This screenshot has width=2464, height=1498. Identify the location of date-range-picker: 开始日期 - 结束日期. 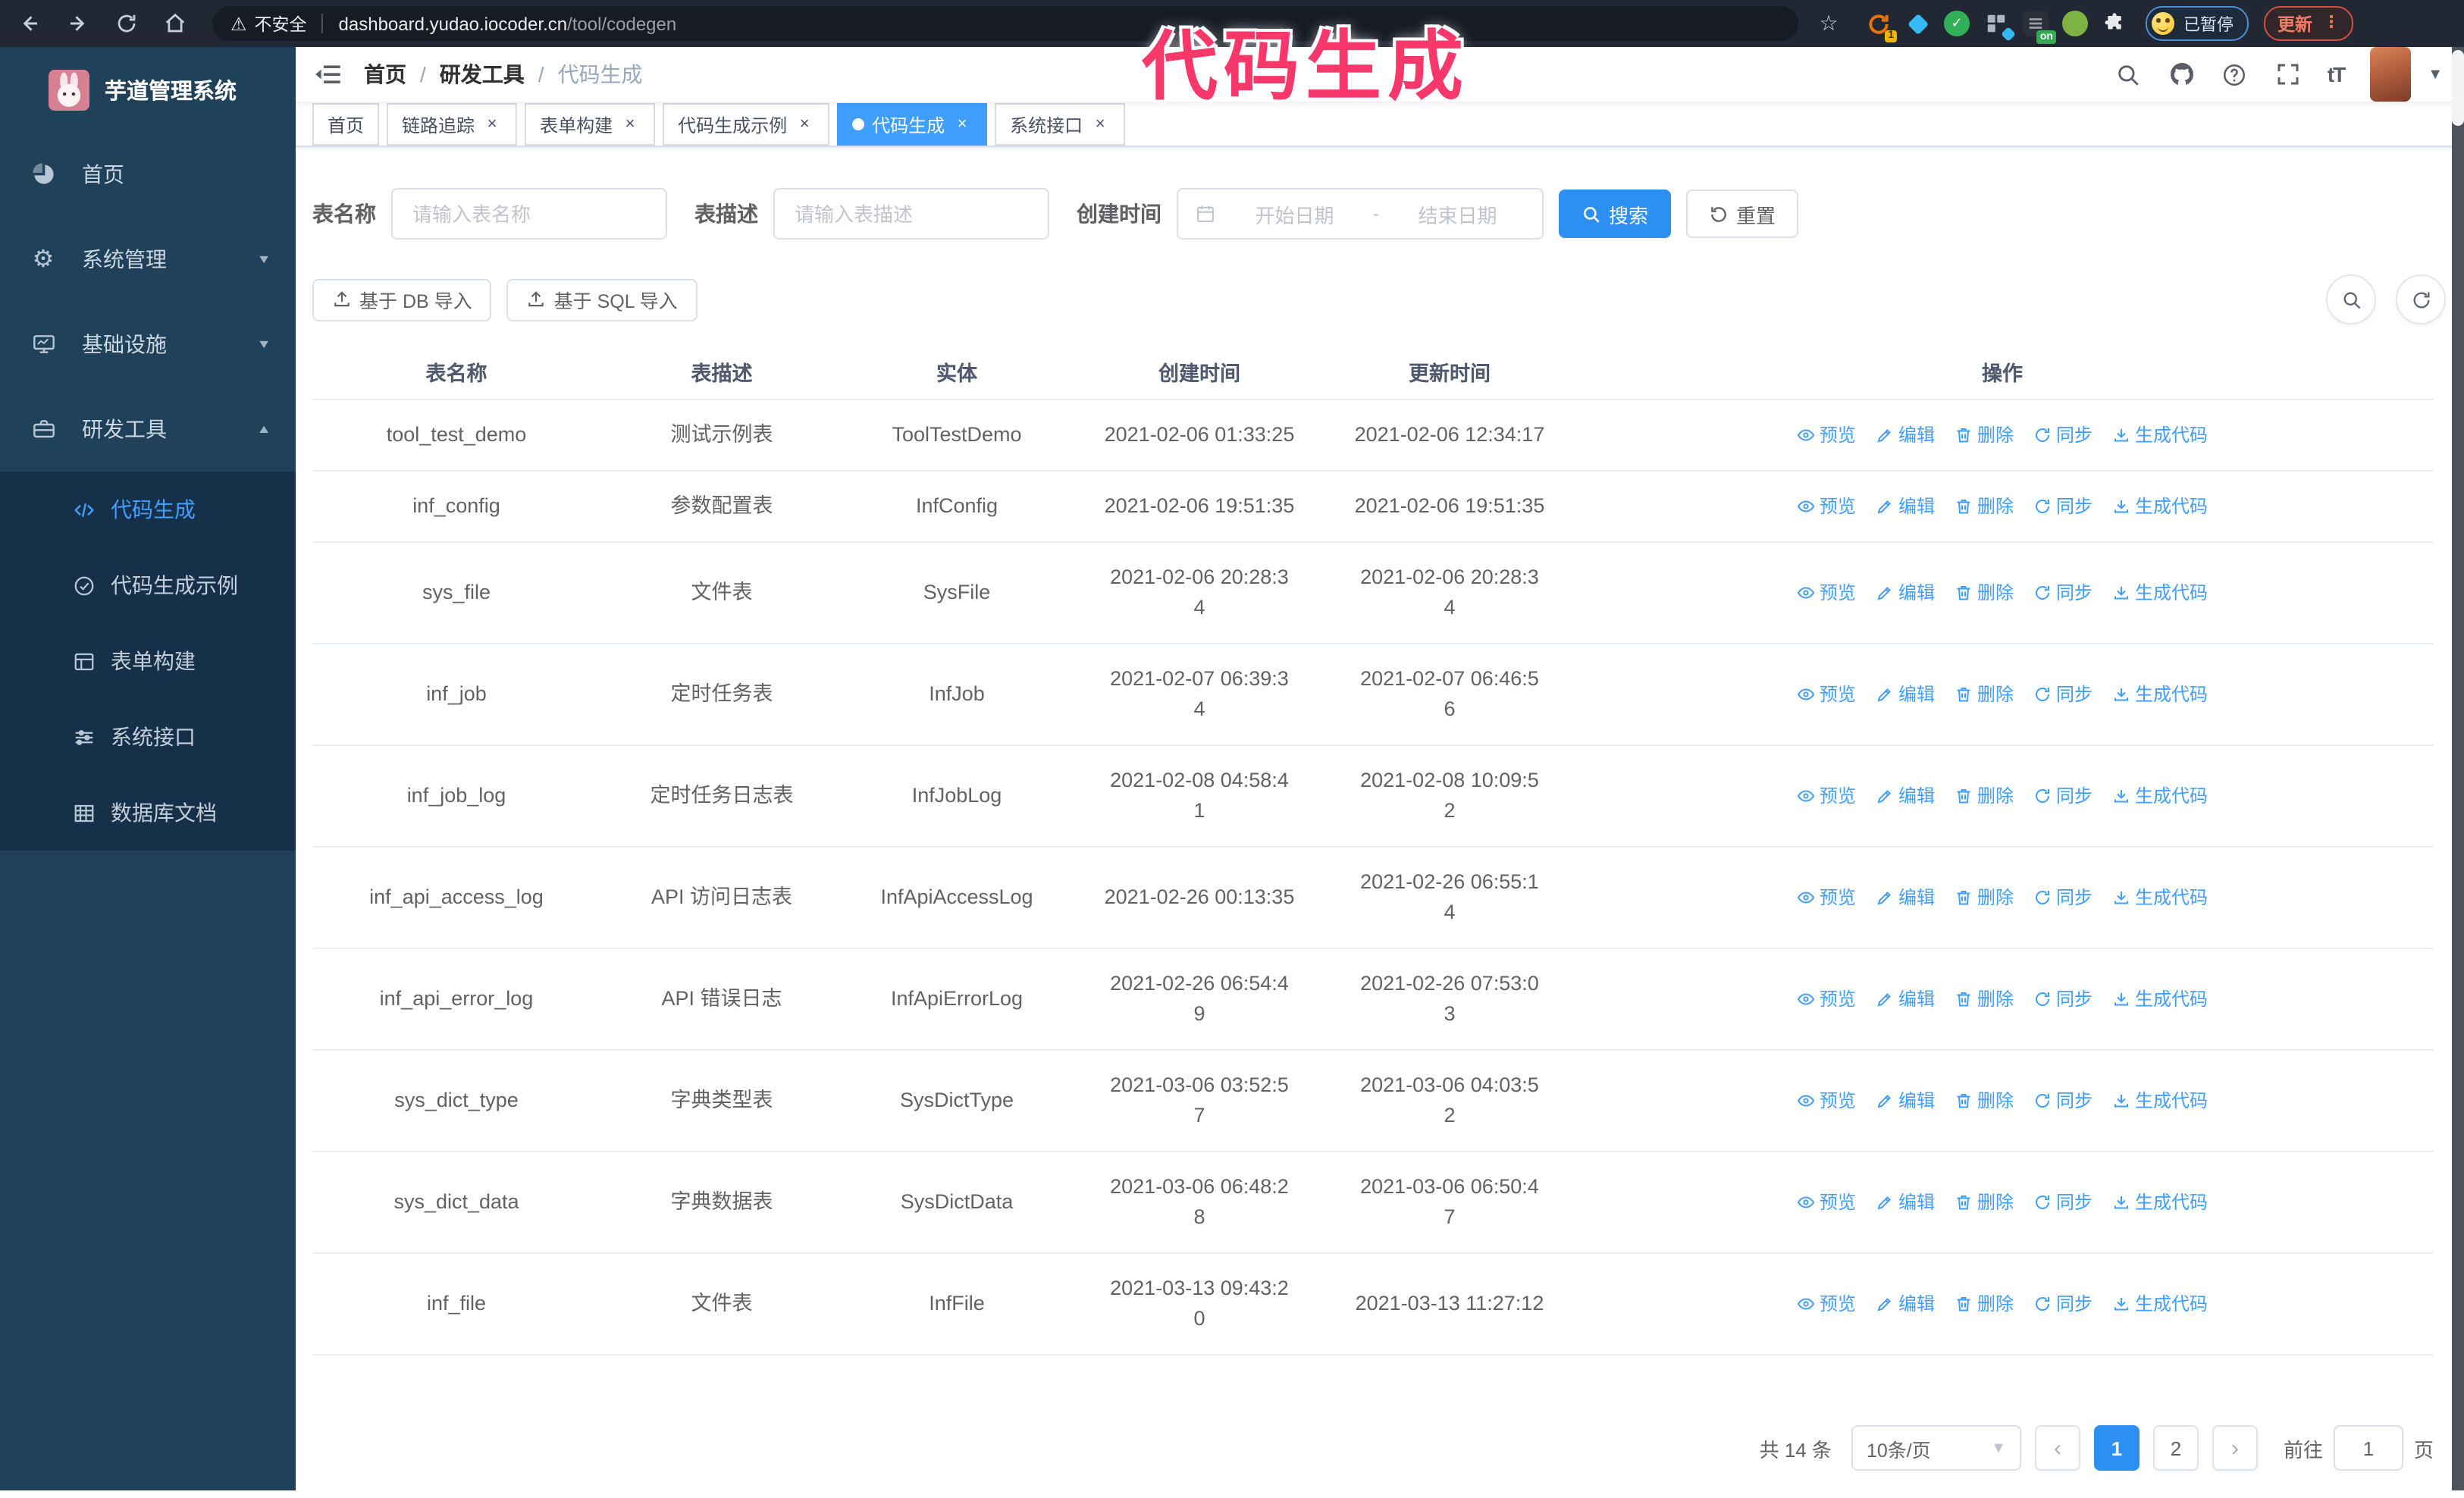
(1360, 214).